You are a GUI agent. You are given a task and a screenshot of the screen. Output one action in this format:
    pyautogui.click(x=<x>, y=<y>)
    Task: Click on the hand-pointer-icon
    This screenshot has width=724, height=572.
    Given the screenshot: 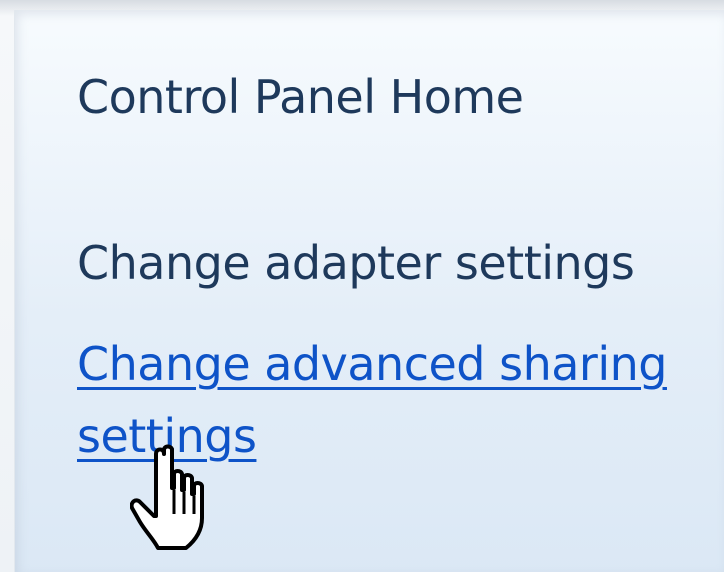 What is the action you would take?
    pyautogui.click(x=167, y=497)
    